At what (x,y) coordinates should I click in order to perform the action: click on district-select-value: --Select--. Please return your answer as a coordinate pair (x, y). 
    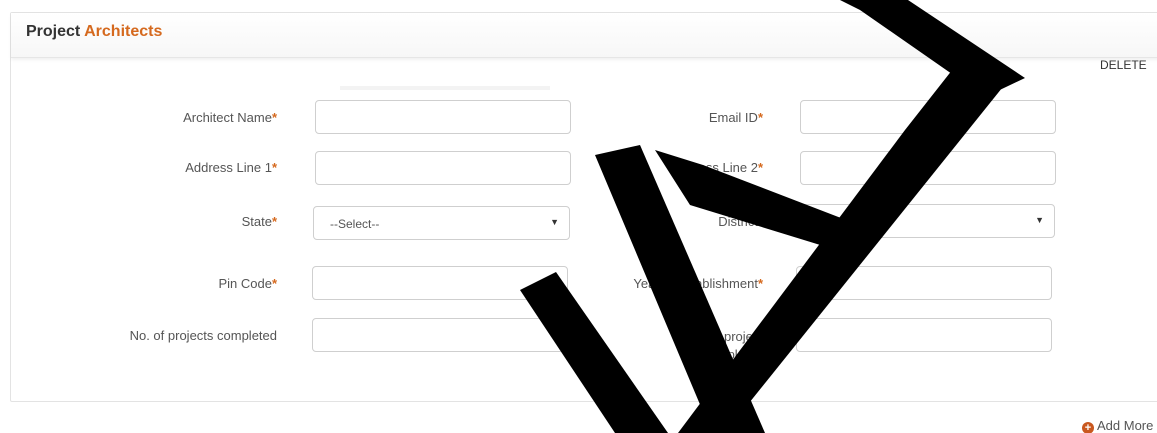
    Looking at the image, I should click on (840, 222).